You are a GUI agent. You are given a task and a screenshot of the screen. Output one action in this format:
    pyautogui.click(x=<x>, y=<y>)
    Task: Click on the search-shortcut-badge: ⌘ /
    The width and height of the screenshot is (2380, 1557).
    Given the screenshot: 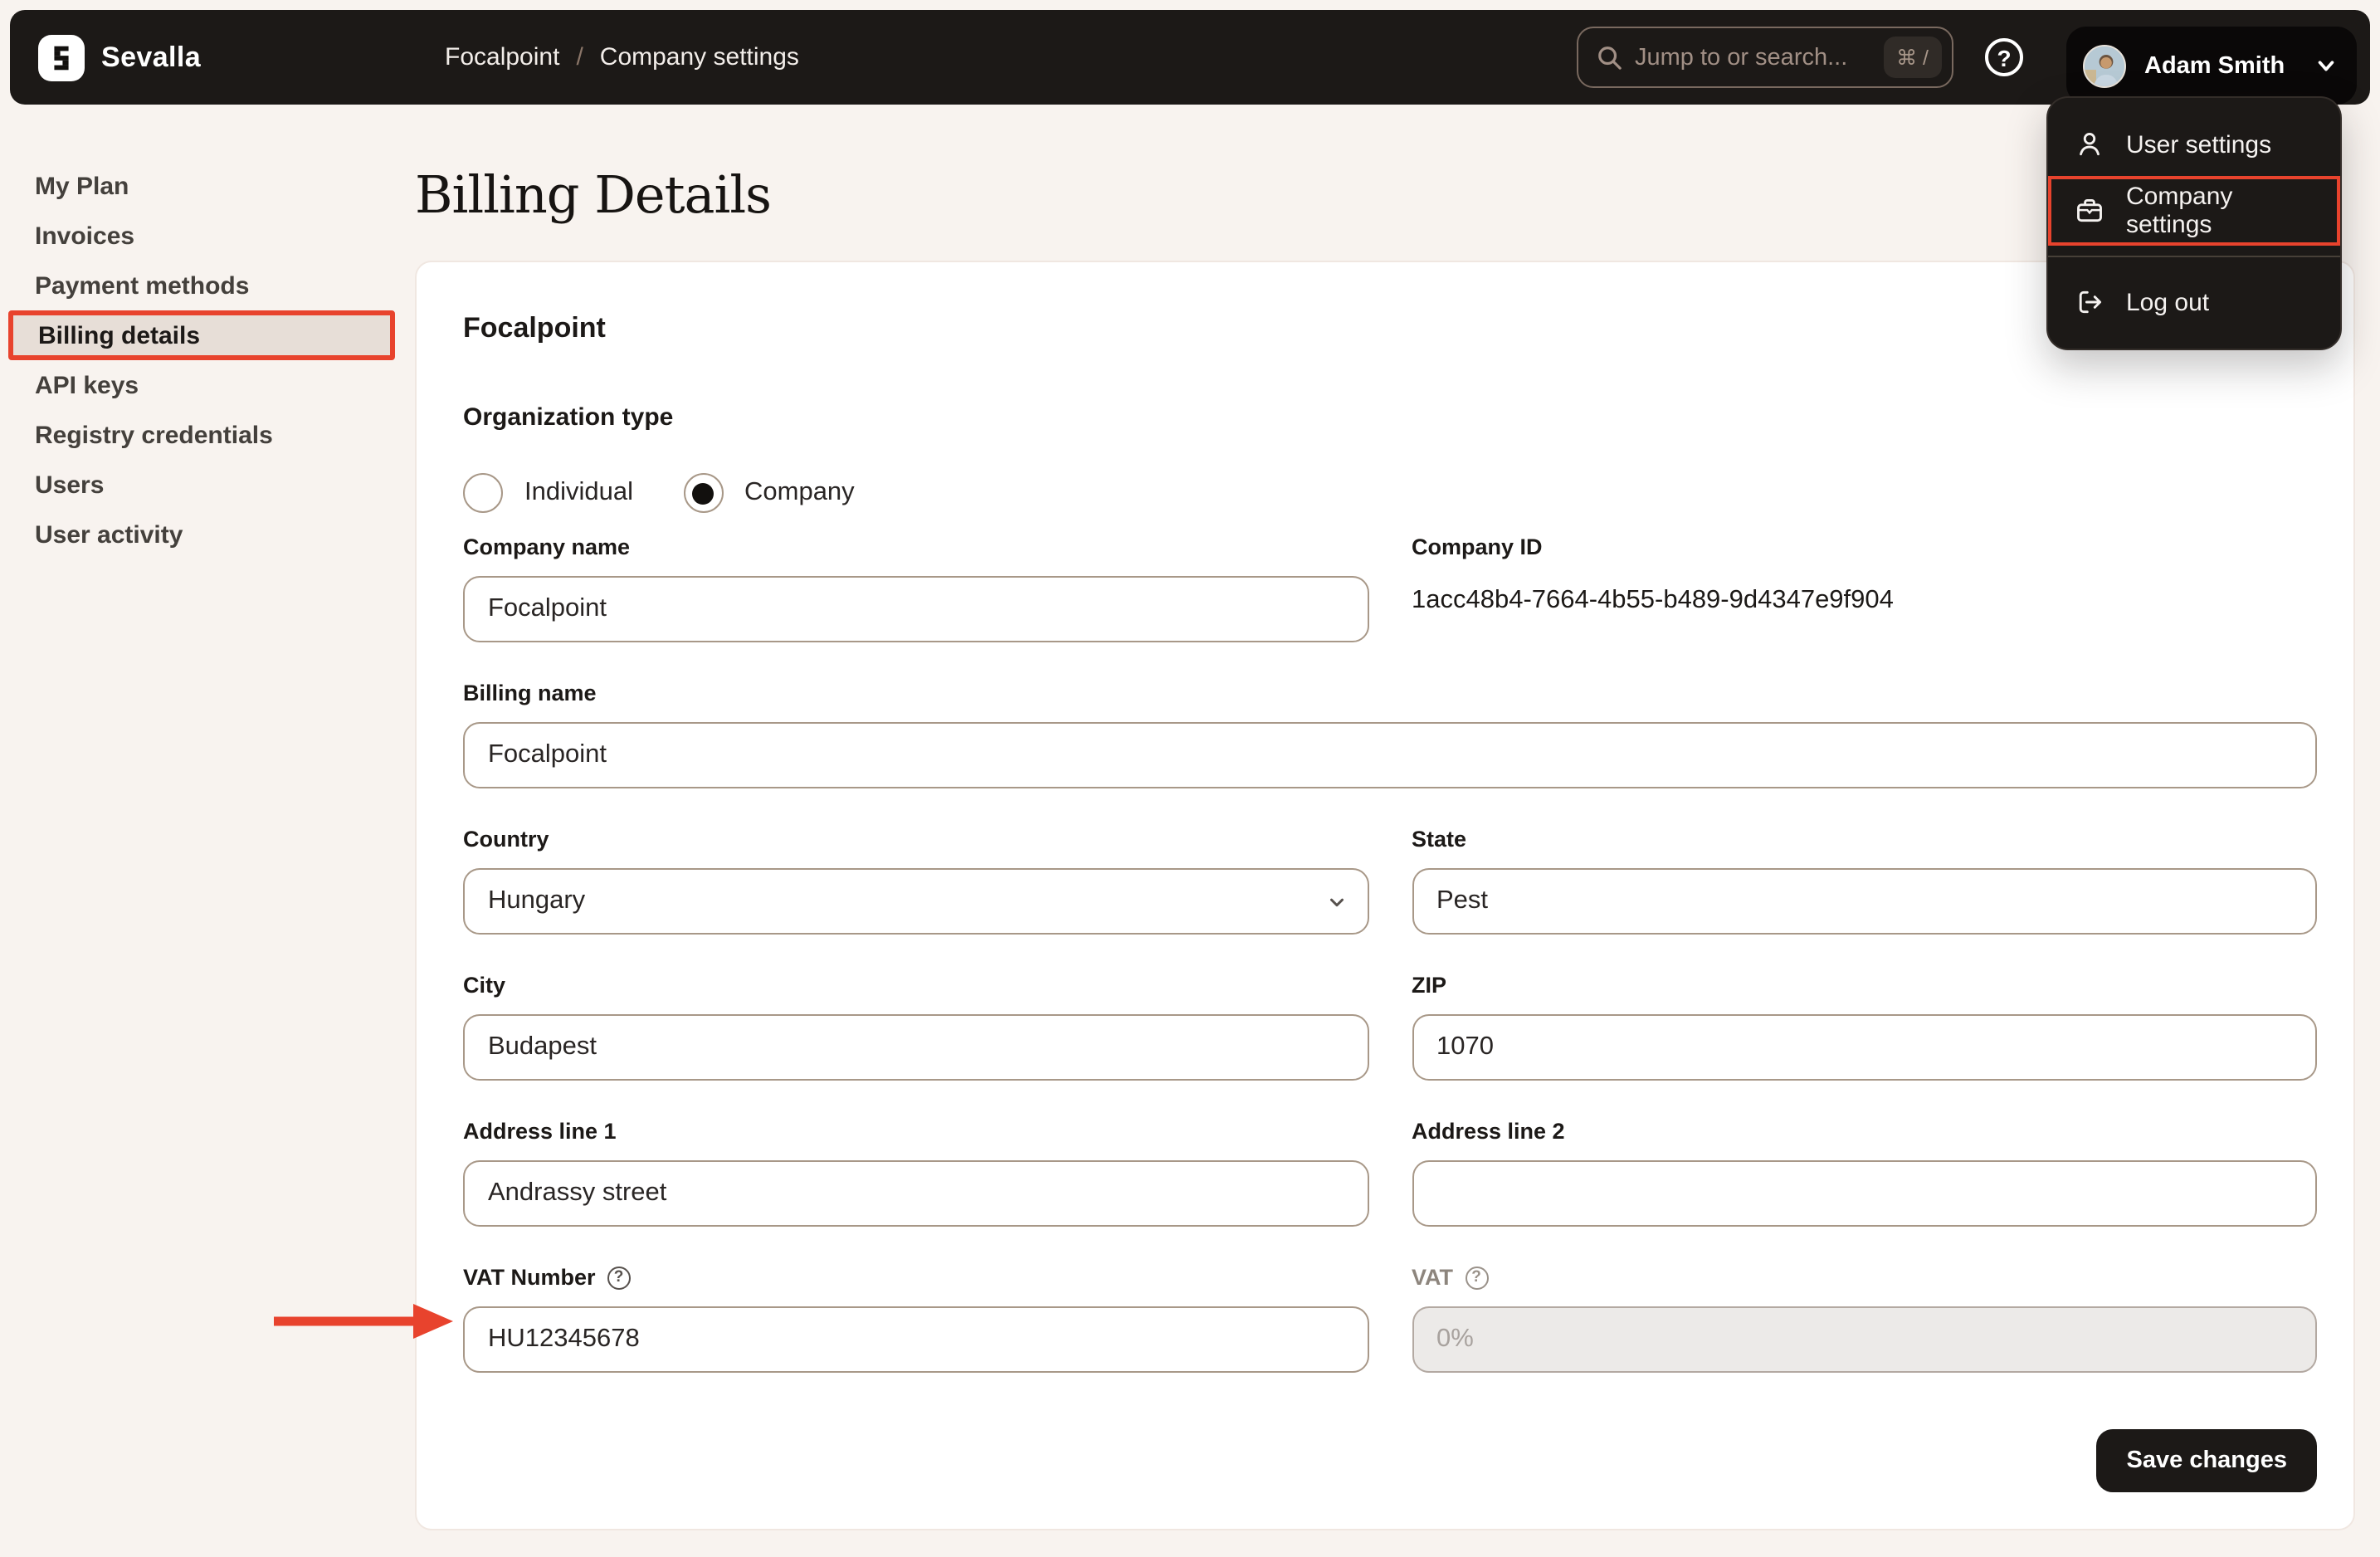 What is the action you would take?
    pyautogui.click(x=1912, y=57)
    